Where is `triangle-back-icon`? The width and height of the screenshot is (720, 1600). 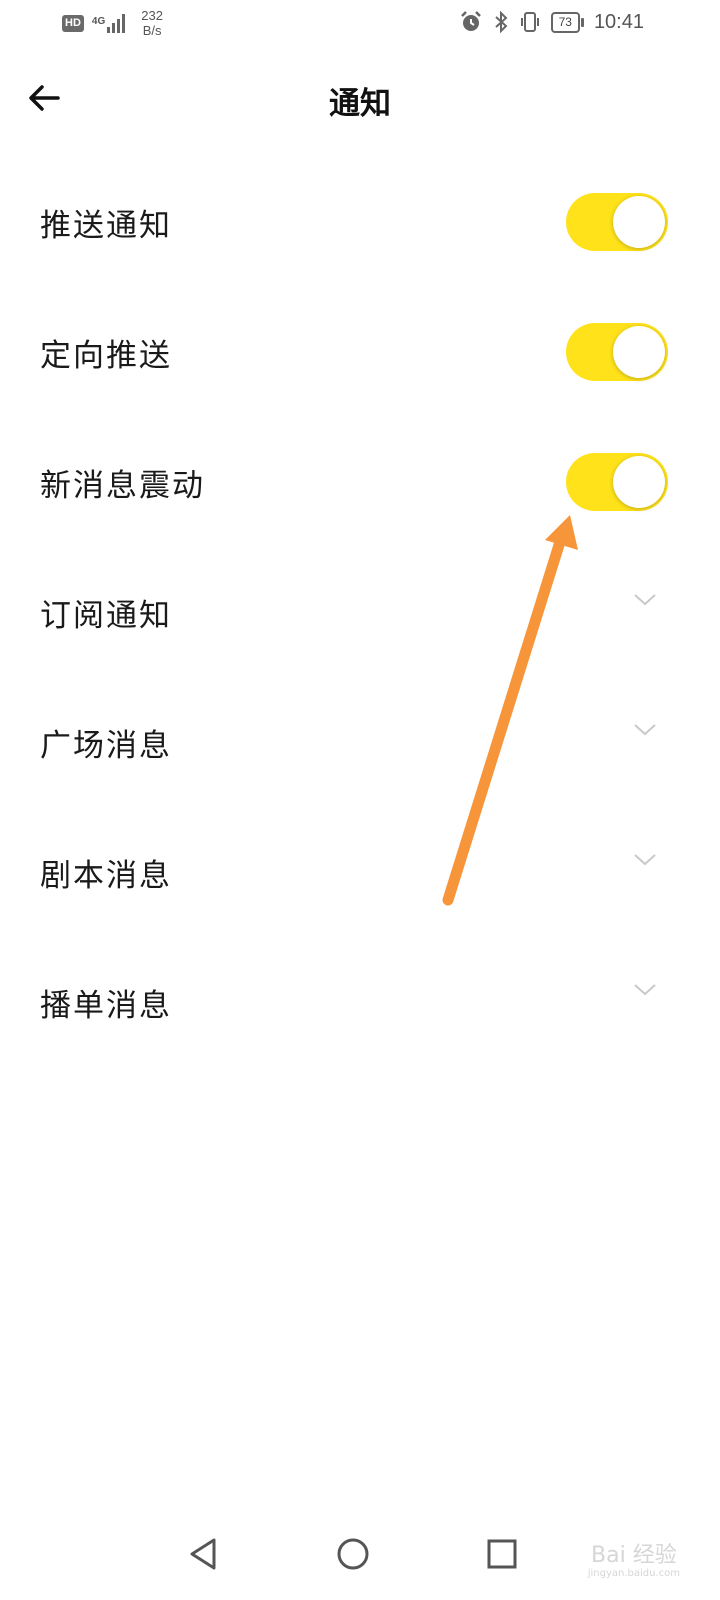
triangle-back-icon is located at coordinates (203, 1554).